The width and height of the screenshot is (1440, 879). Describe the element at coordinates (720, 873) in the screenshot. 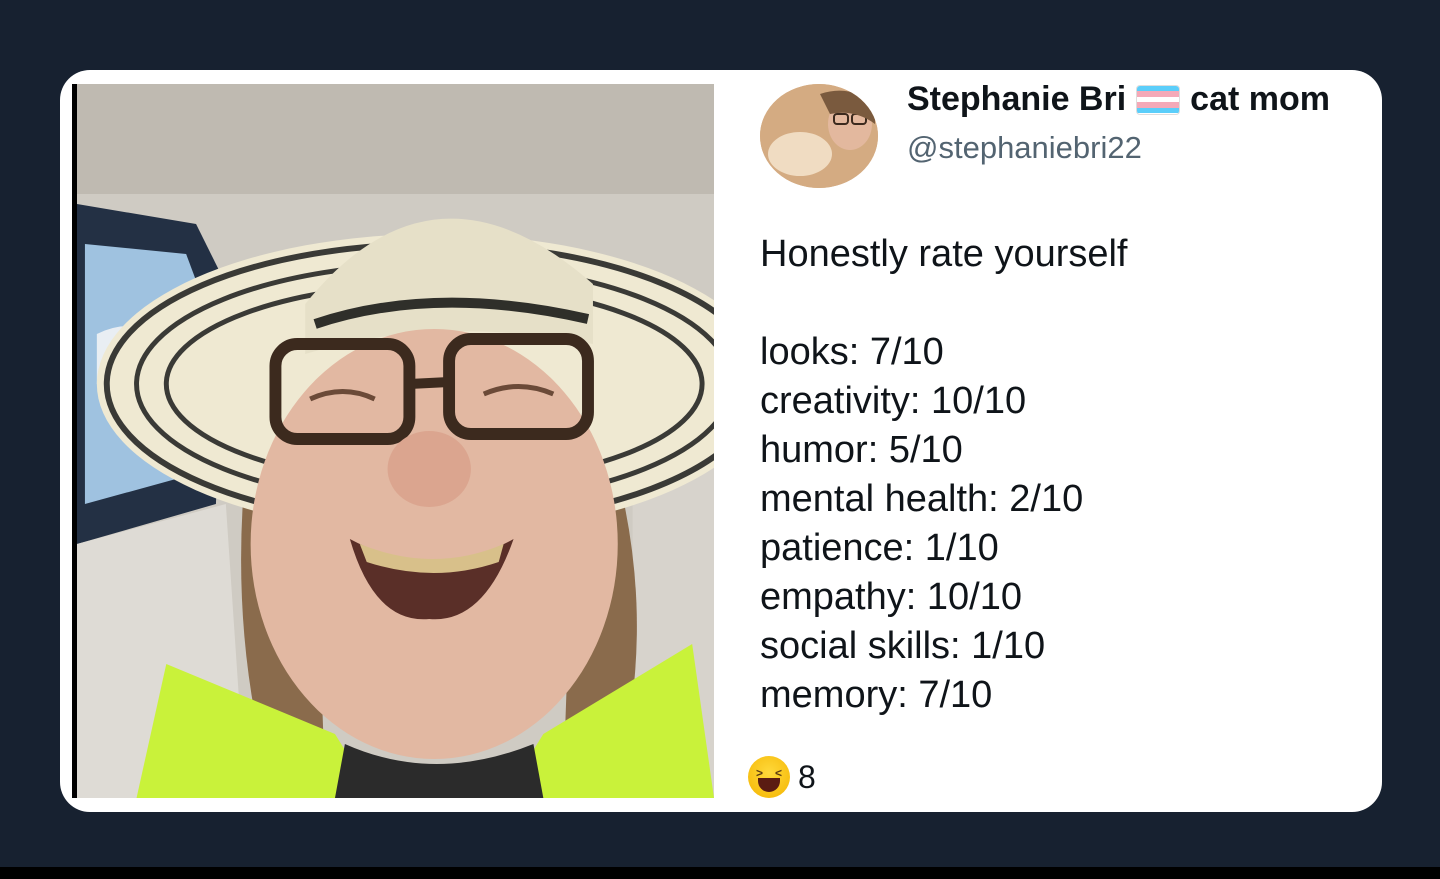

I see `bottom-bar` at that location.